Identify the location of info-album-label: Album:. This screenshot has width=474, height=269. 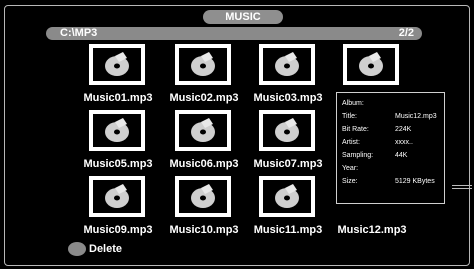
(353, 103).